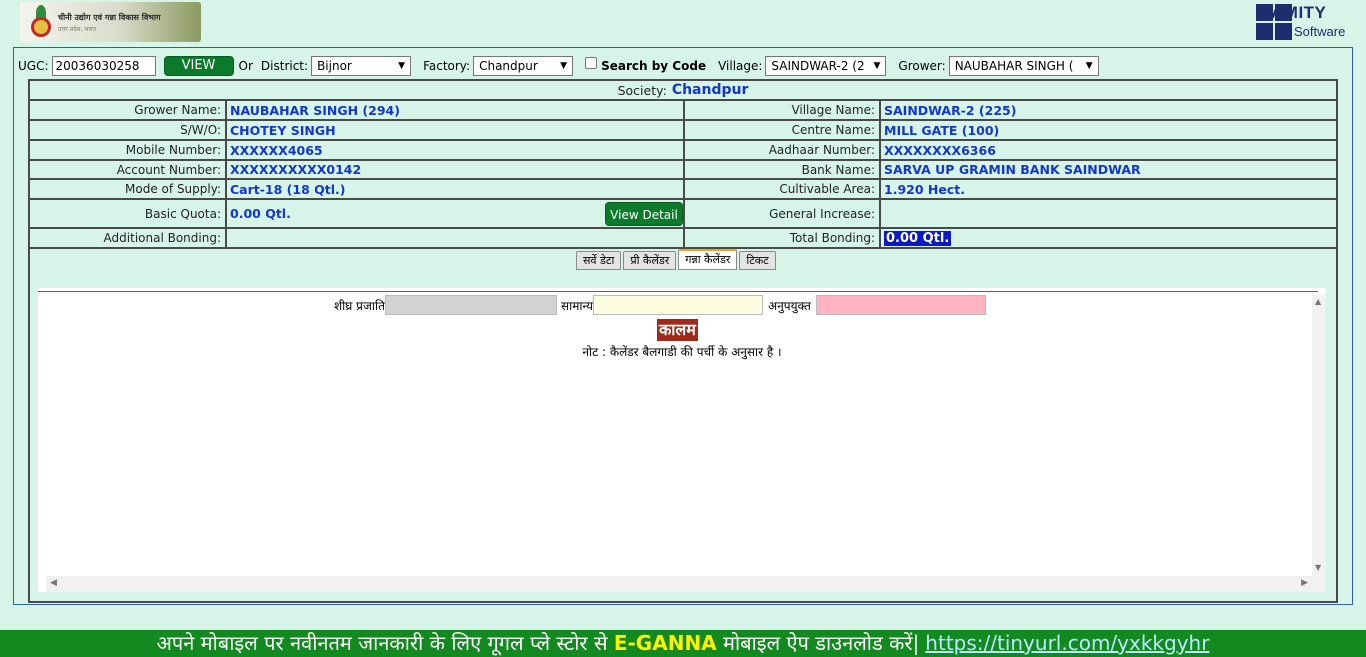 This screenshot has width=1366, height=657. What do you see at coordinates (33, 66) in the screenshot?
I see `ugc-label: UGC:` at bounding box center [33, 66].